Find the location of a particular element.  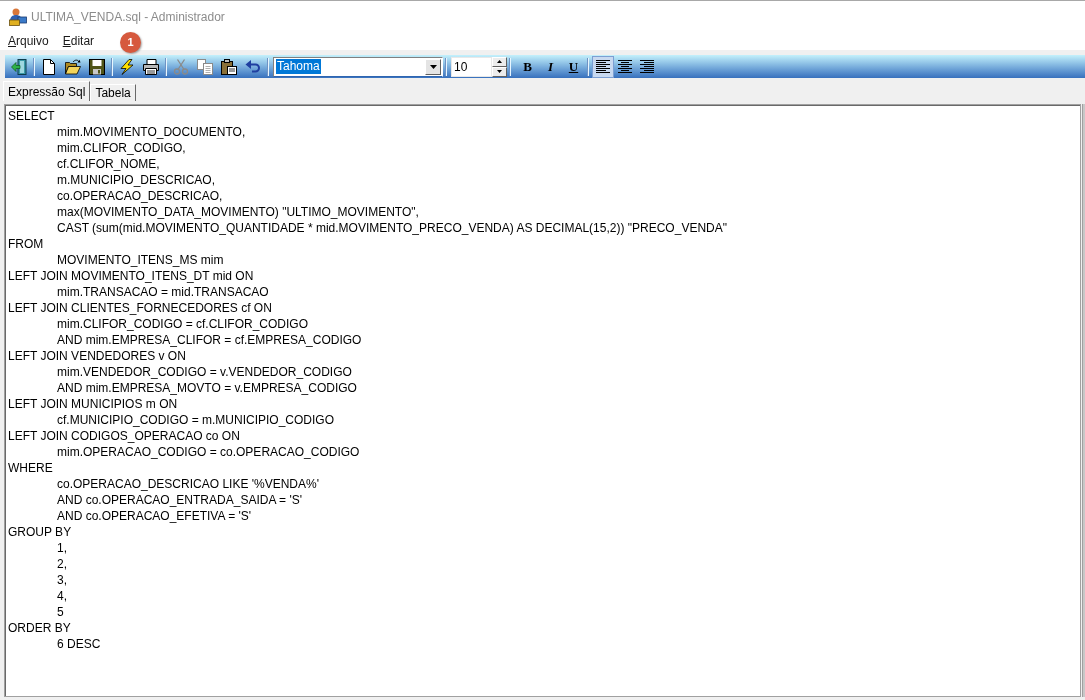

code-line: mim.VENDEDOR_CODIGO = v.VENDEDOR_CODIGO is located at coordinates (204, 372).